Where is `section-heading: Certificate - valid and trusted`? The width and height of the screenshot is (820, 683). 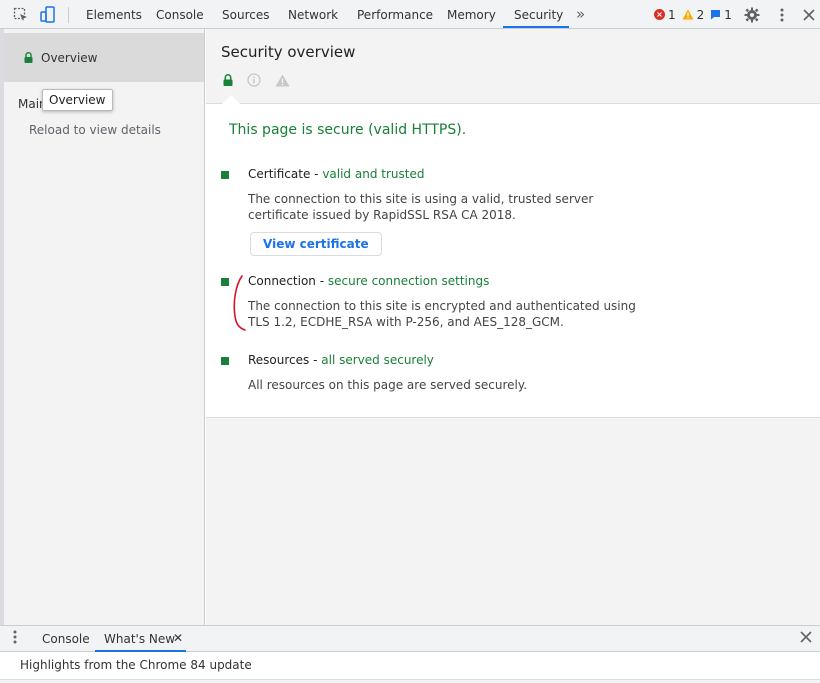
section-heading: Certificate - valid and trusted is located at coordinates (336, 174).